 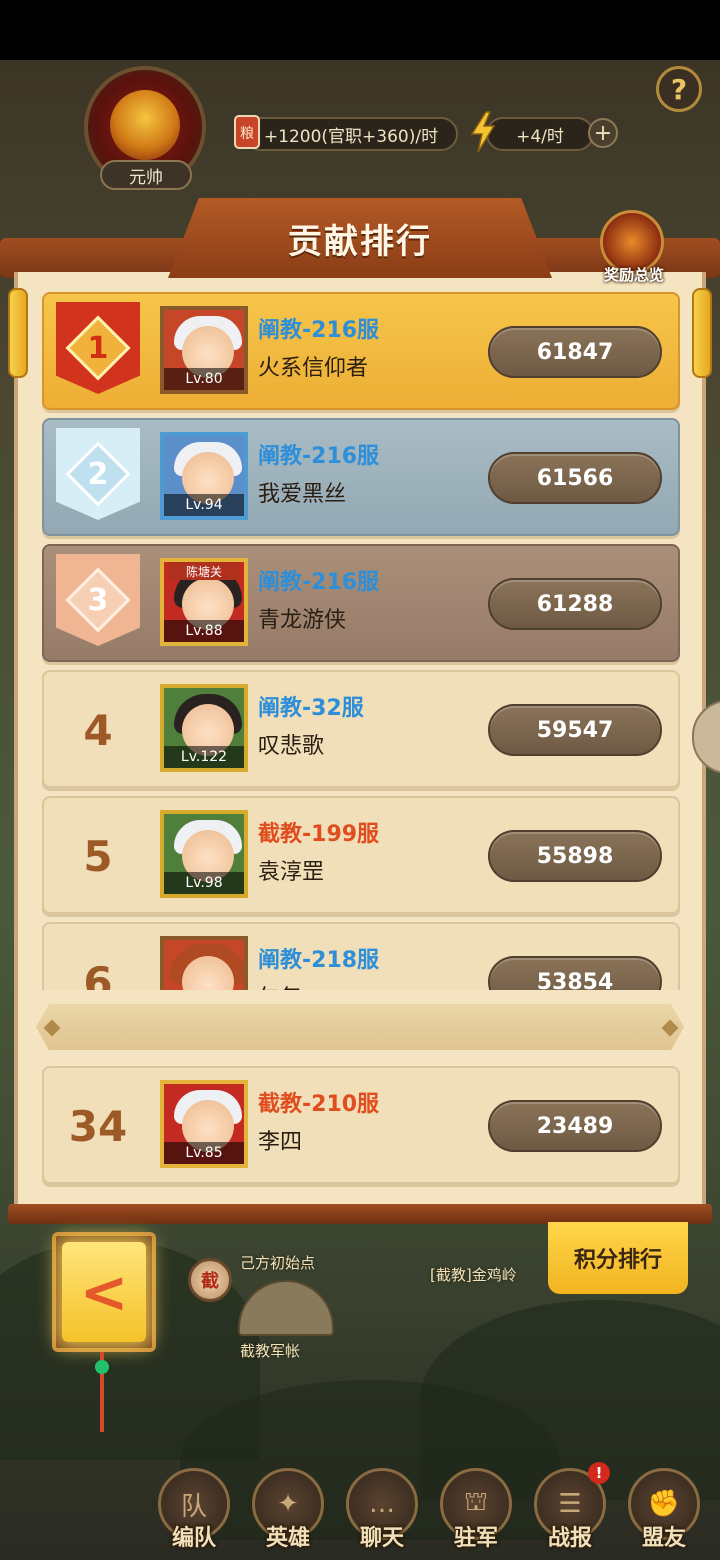 I want to click on scroll-token-icon: 粮, so click(x=247, y=132).